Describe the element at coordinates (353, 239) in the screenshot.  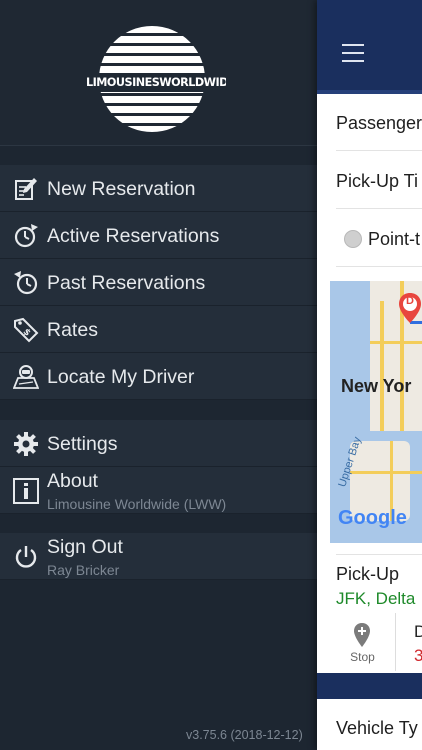
I see `radio-button` at that location.